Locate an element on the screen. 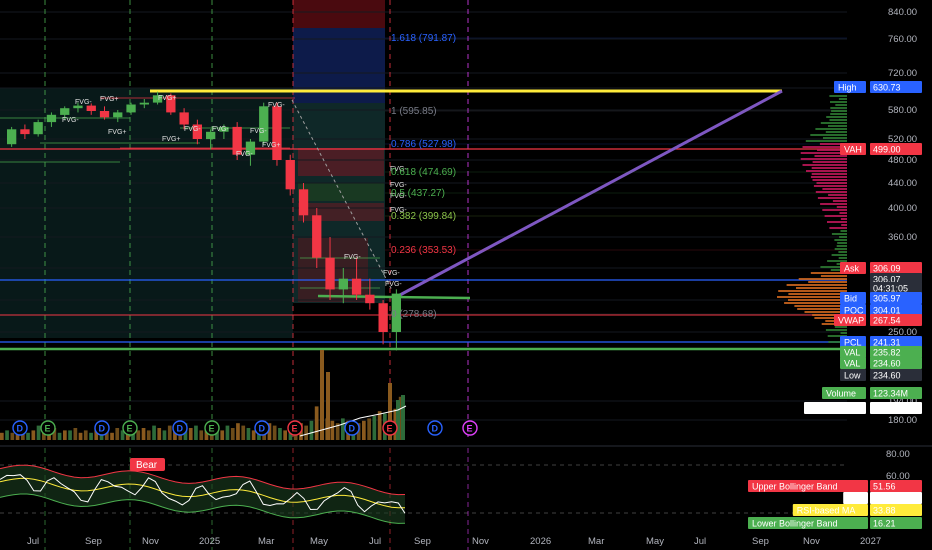 The height and width of the screenshot is (550, 932). x-tick-label: Nov is located at coordinates (480, 541).